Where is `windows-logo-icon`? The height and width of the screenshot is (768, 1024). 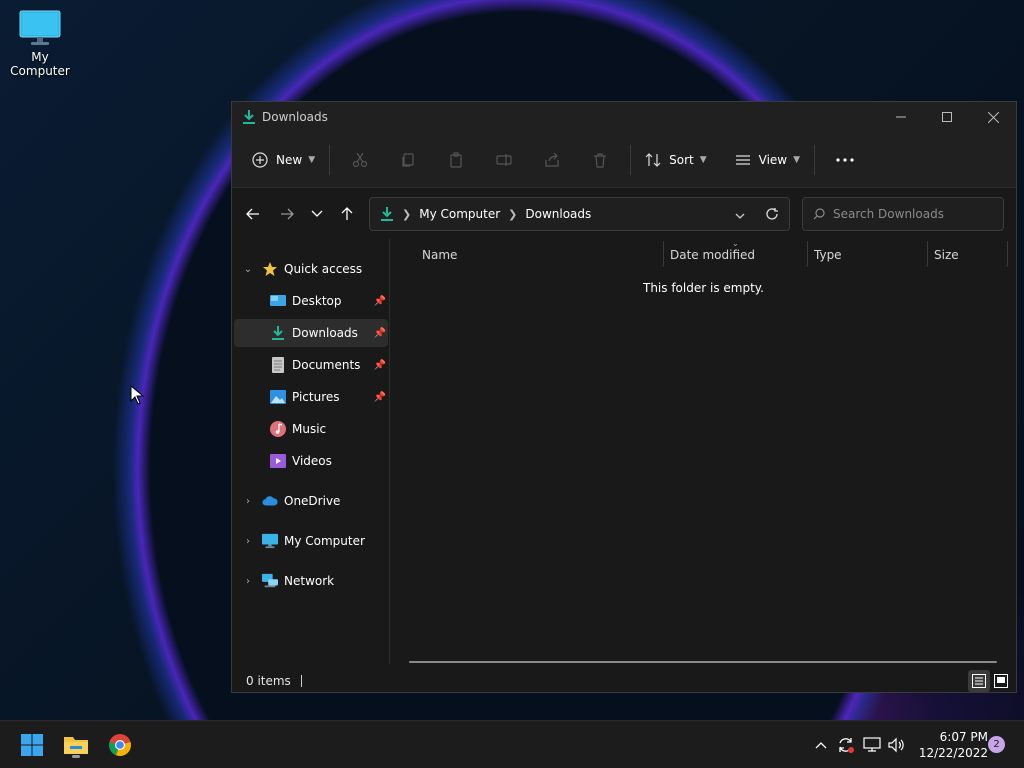 windows-logo-icon is located at coordinates (32, 745).